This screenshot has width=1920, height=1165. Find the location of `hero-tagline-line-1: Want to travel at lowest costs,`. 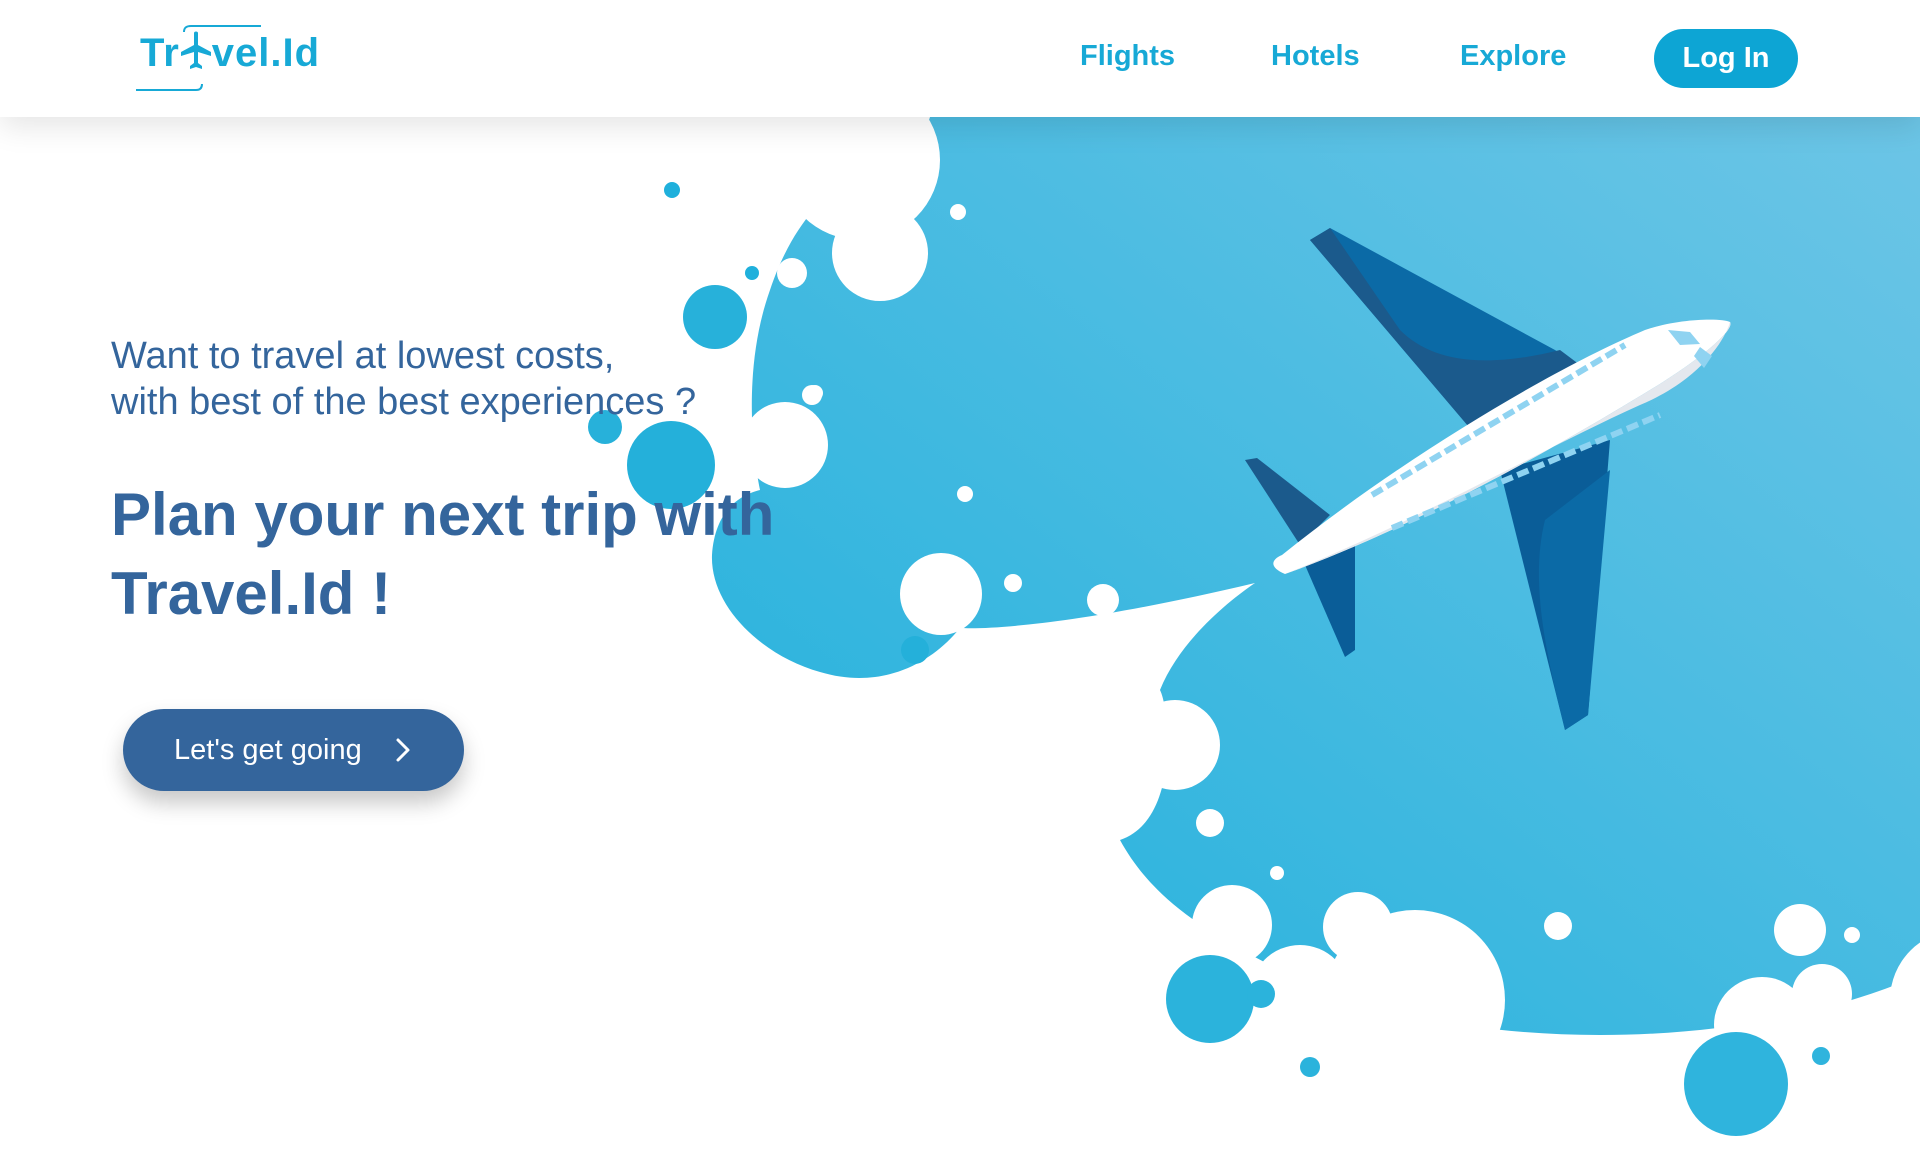

hero-tagline-line-1: Want to travel at lowest costs, is located at coordinates (363, 356).